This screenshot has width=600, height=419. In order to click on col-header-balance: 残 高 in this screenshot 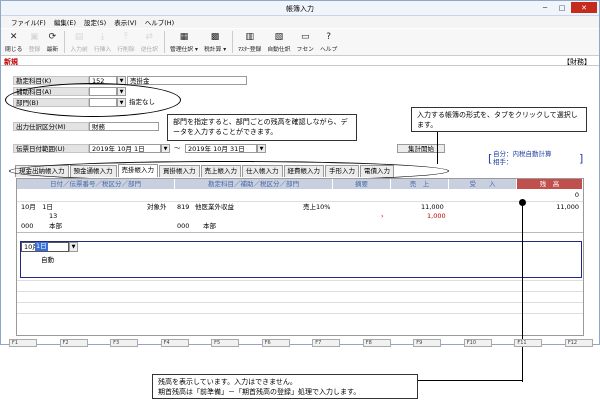, I will do `click(550, 184)`.